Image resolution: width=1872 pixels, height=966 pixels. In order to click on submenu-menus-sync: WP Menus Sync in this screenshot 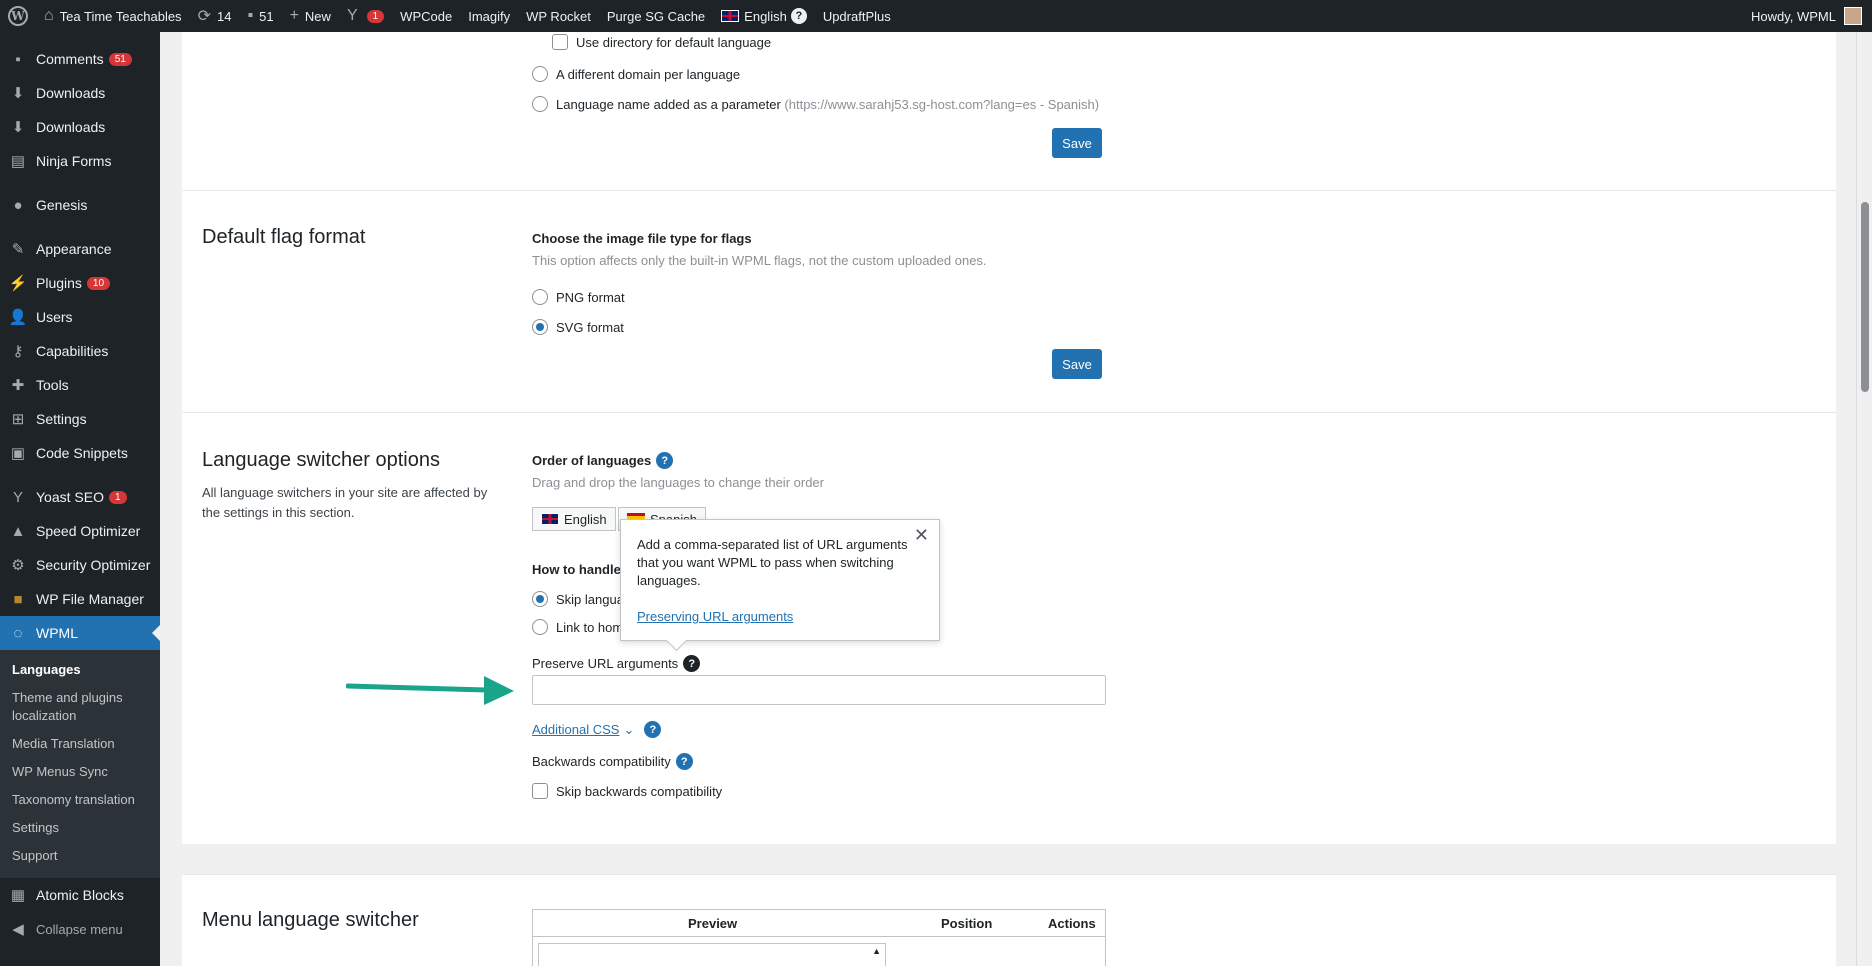, I will do `click(80, 772)`.